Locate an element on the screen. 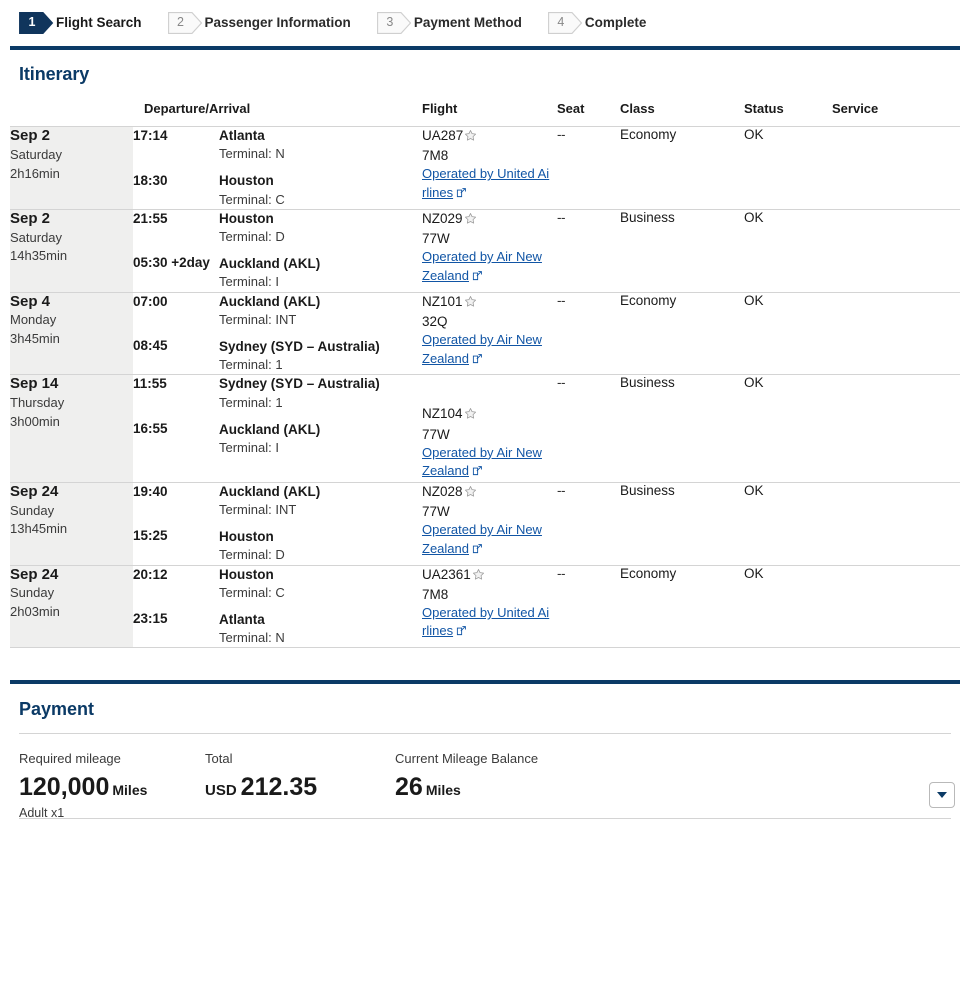 This screenshot has height=981, width=970. departure-time: 07:00 is located at coordinates (150, 301).